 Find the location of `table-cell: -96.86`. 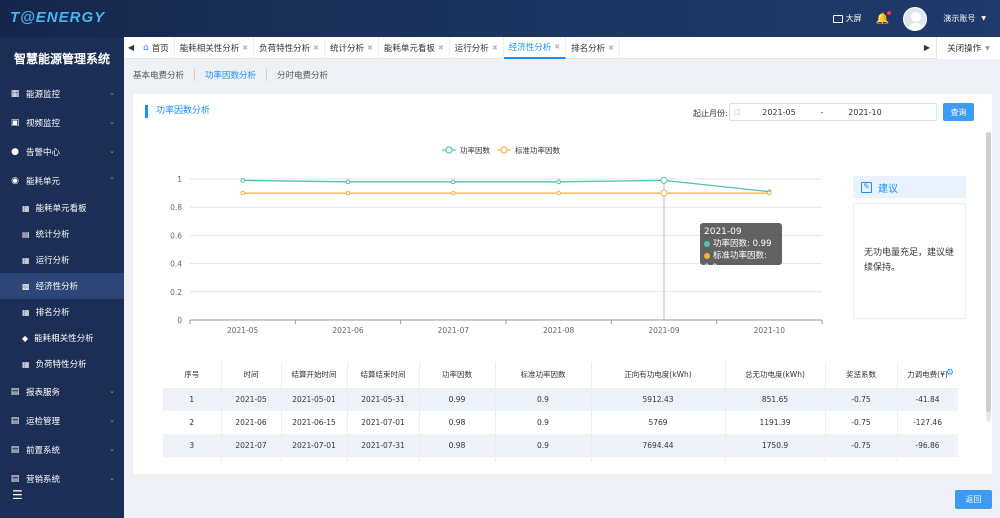

table-cell: -96.86 is located at coordinates (927, 445).